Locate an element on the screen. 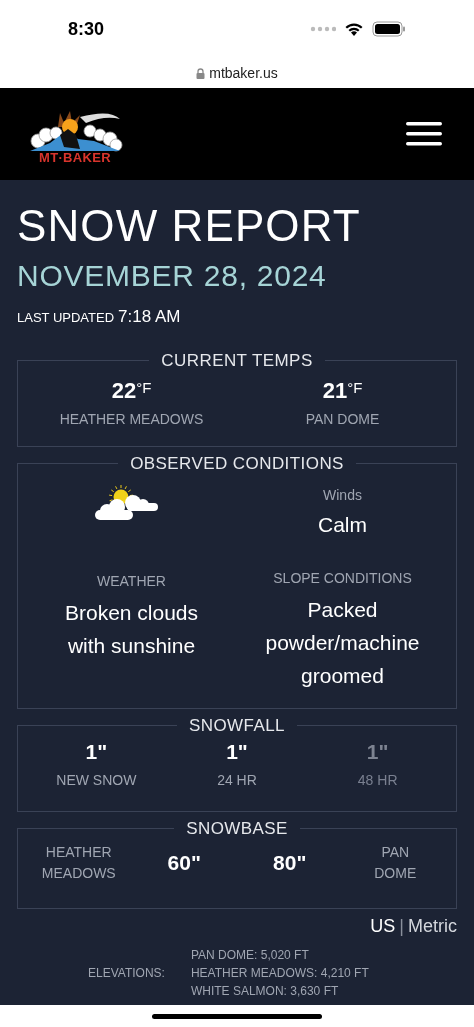  unit-link: Metric is located at coordinates (432, 926).